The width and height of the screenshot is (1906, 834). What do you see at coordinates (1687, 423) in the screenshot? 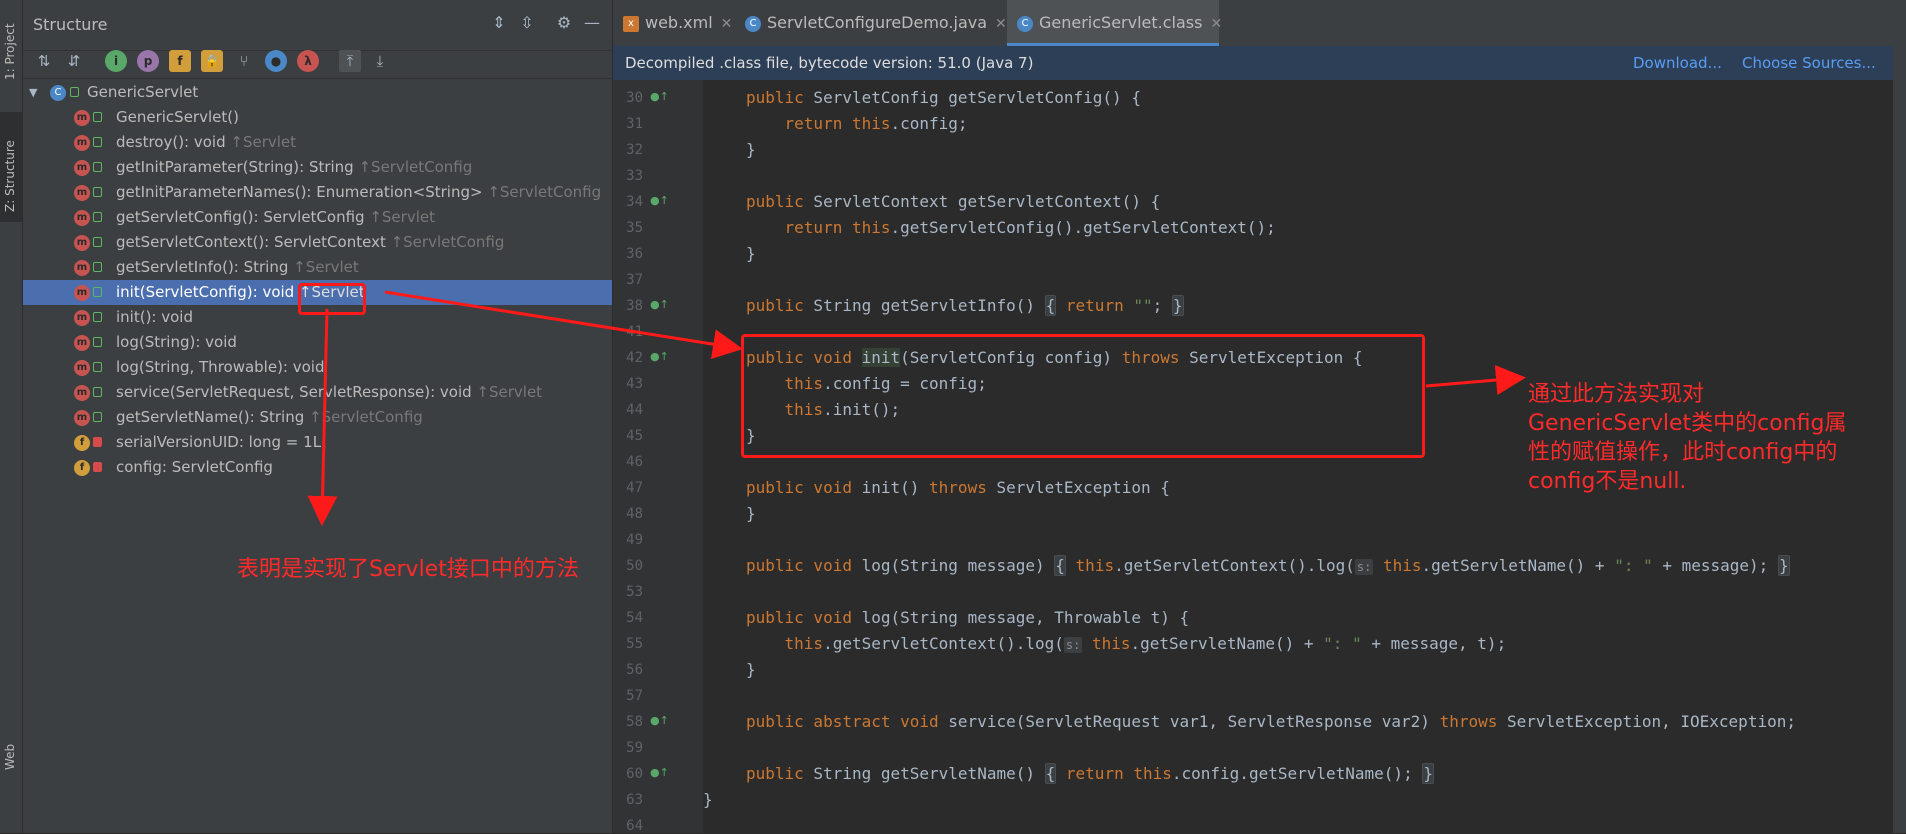
I see `annotation-right-line: GenericServlet类中的config属` at bounding box center [1687, 423].